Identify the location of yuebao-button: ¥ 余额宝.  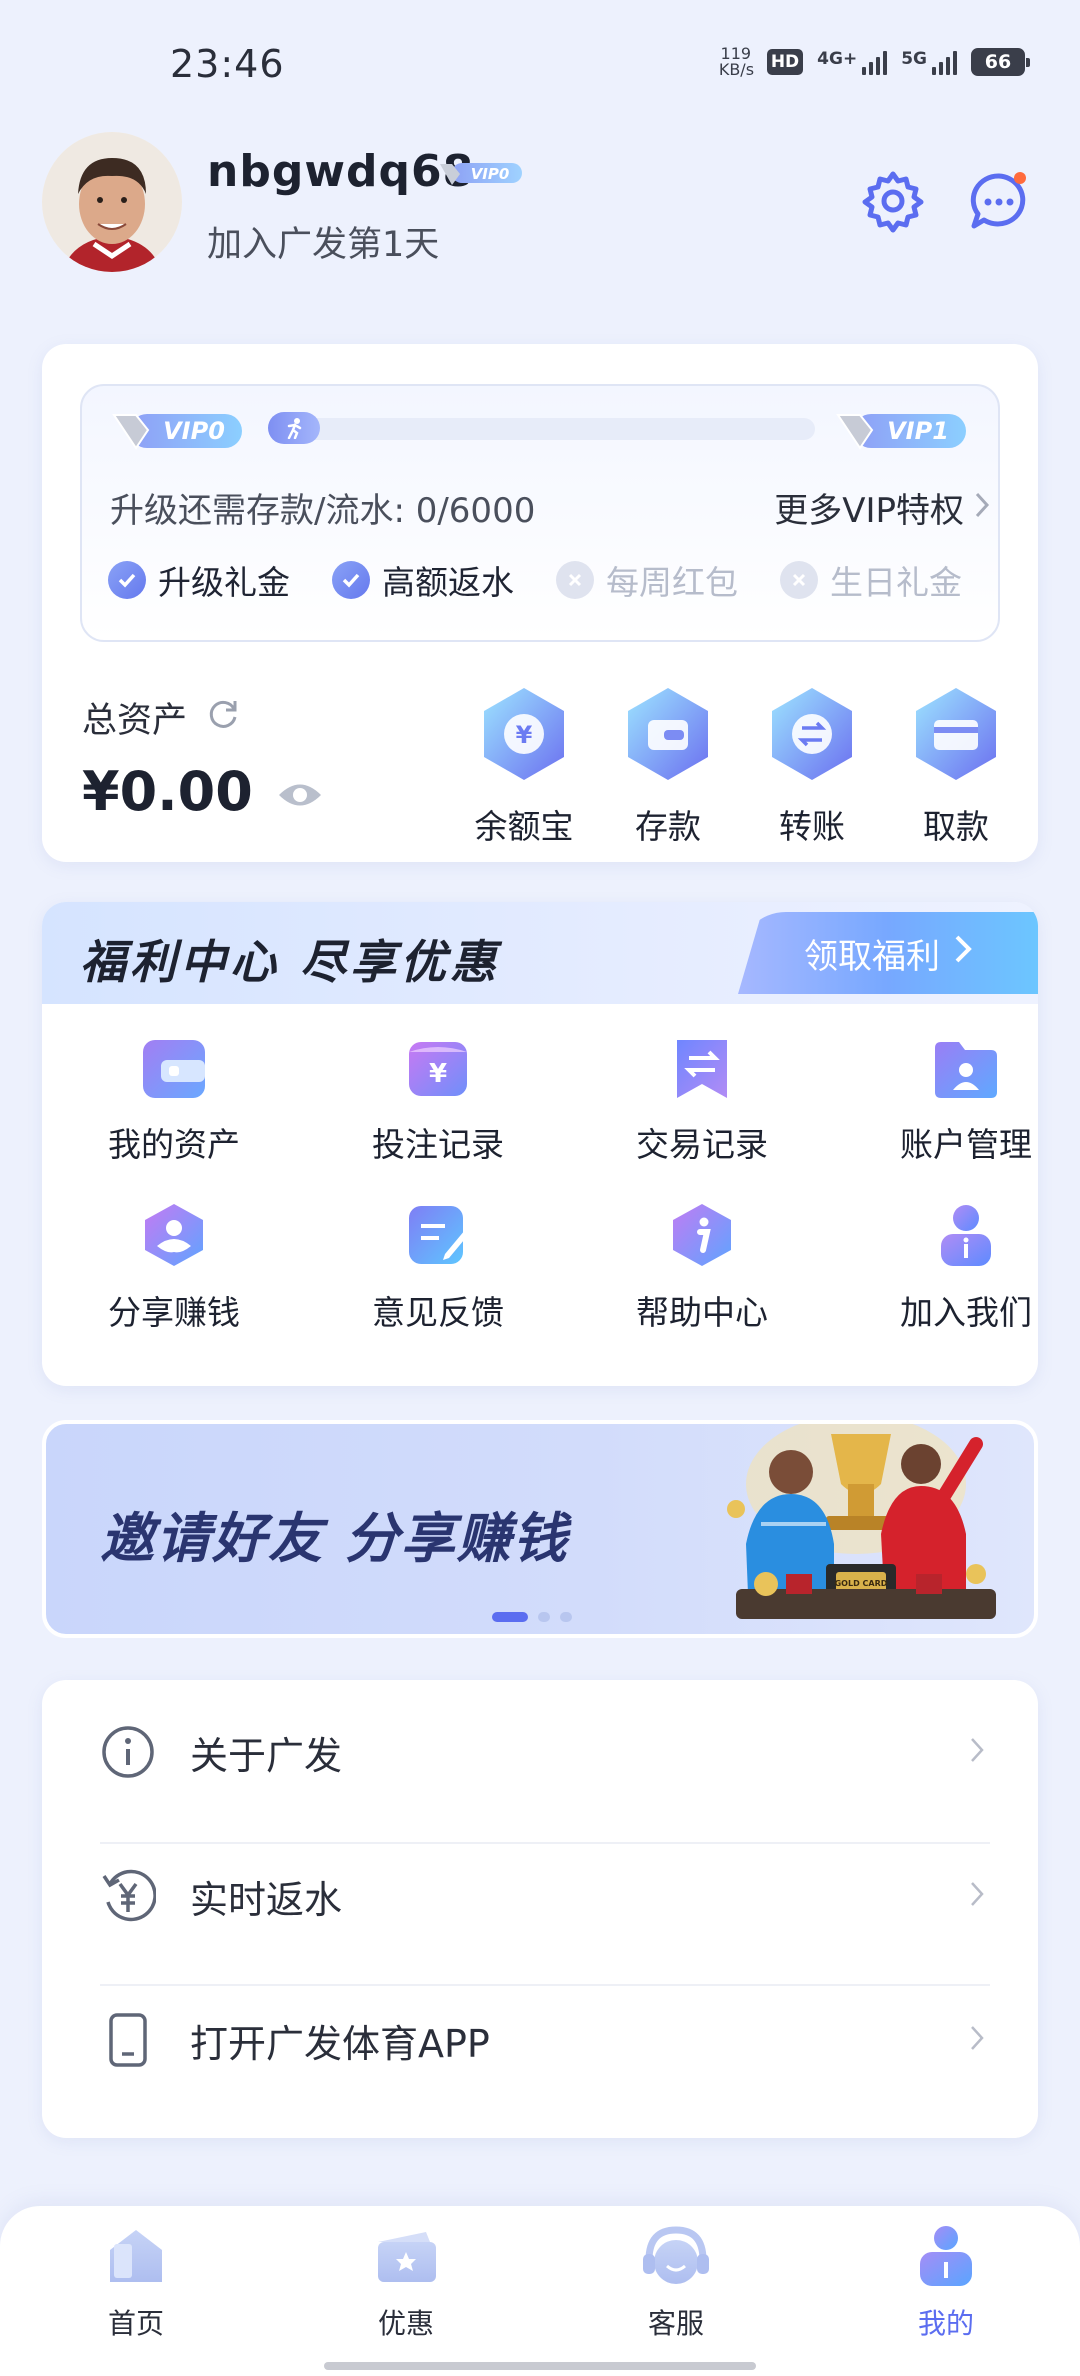
(524, 767).